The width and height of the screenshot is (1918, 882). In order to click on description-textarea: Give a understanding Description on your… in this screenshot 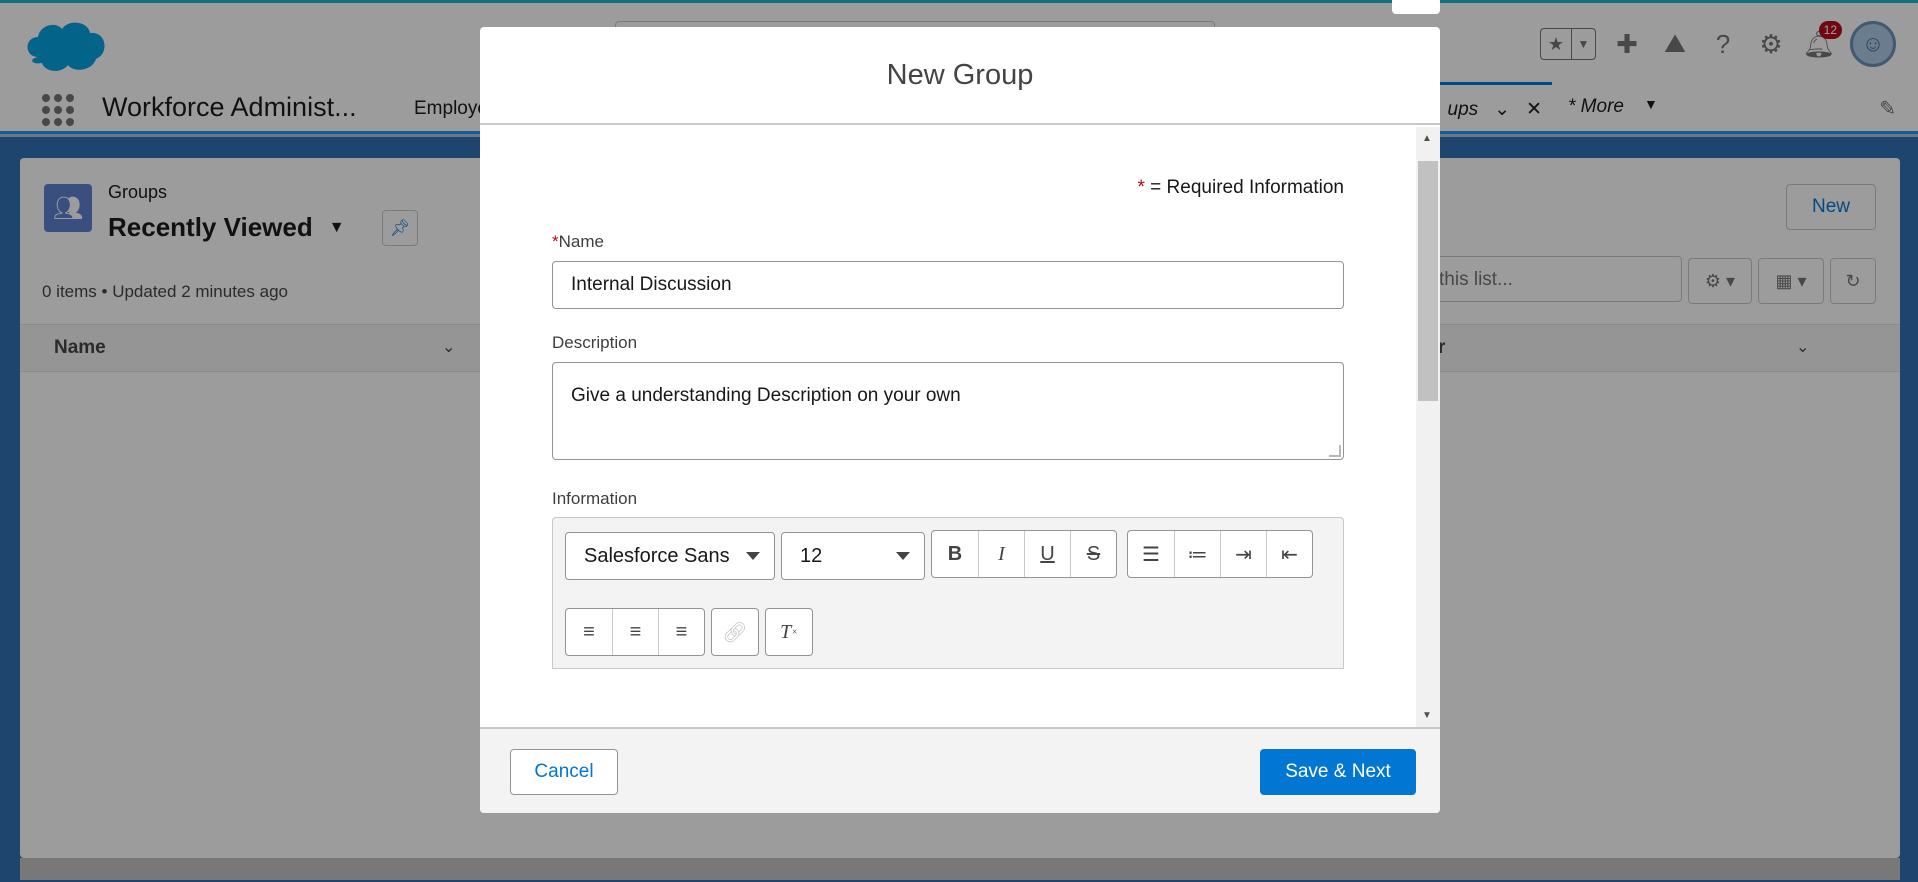, I will do `click(948, 411)`.